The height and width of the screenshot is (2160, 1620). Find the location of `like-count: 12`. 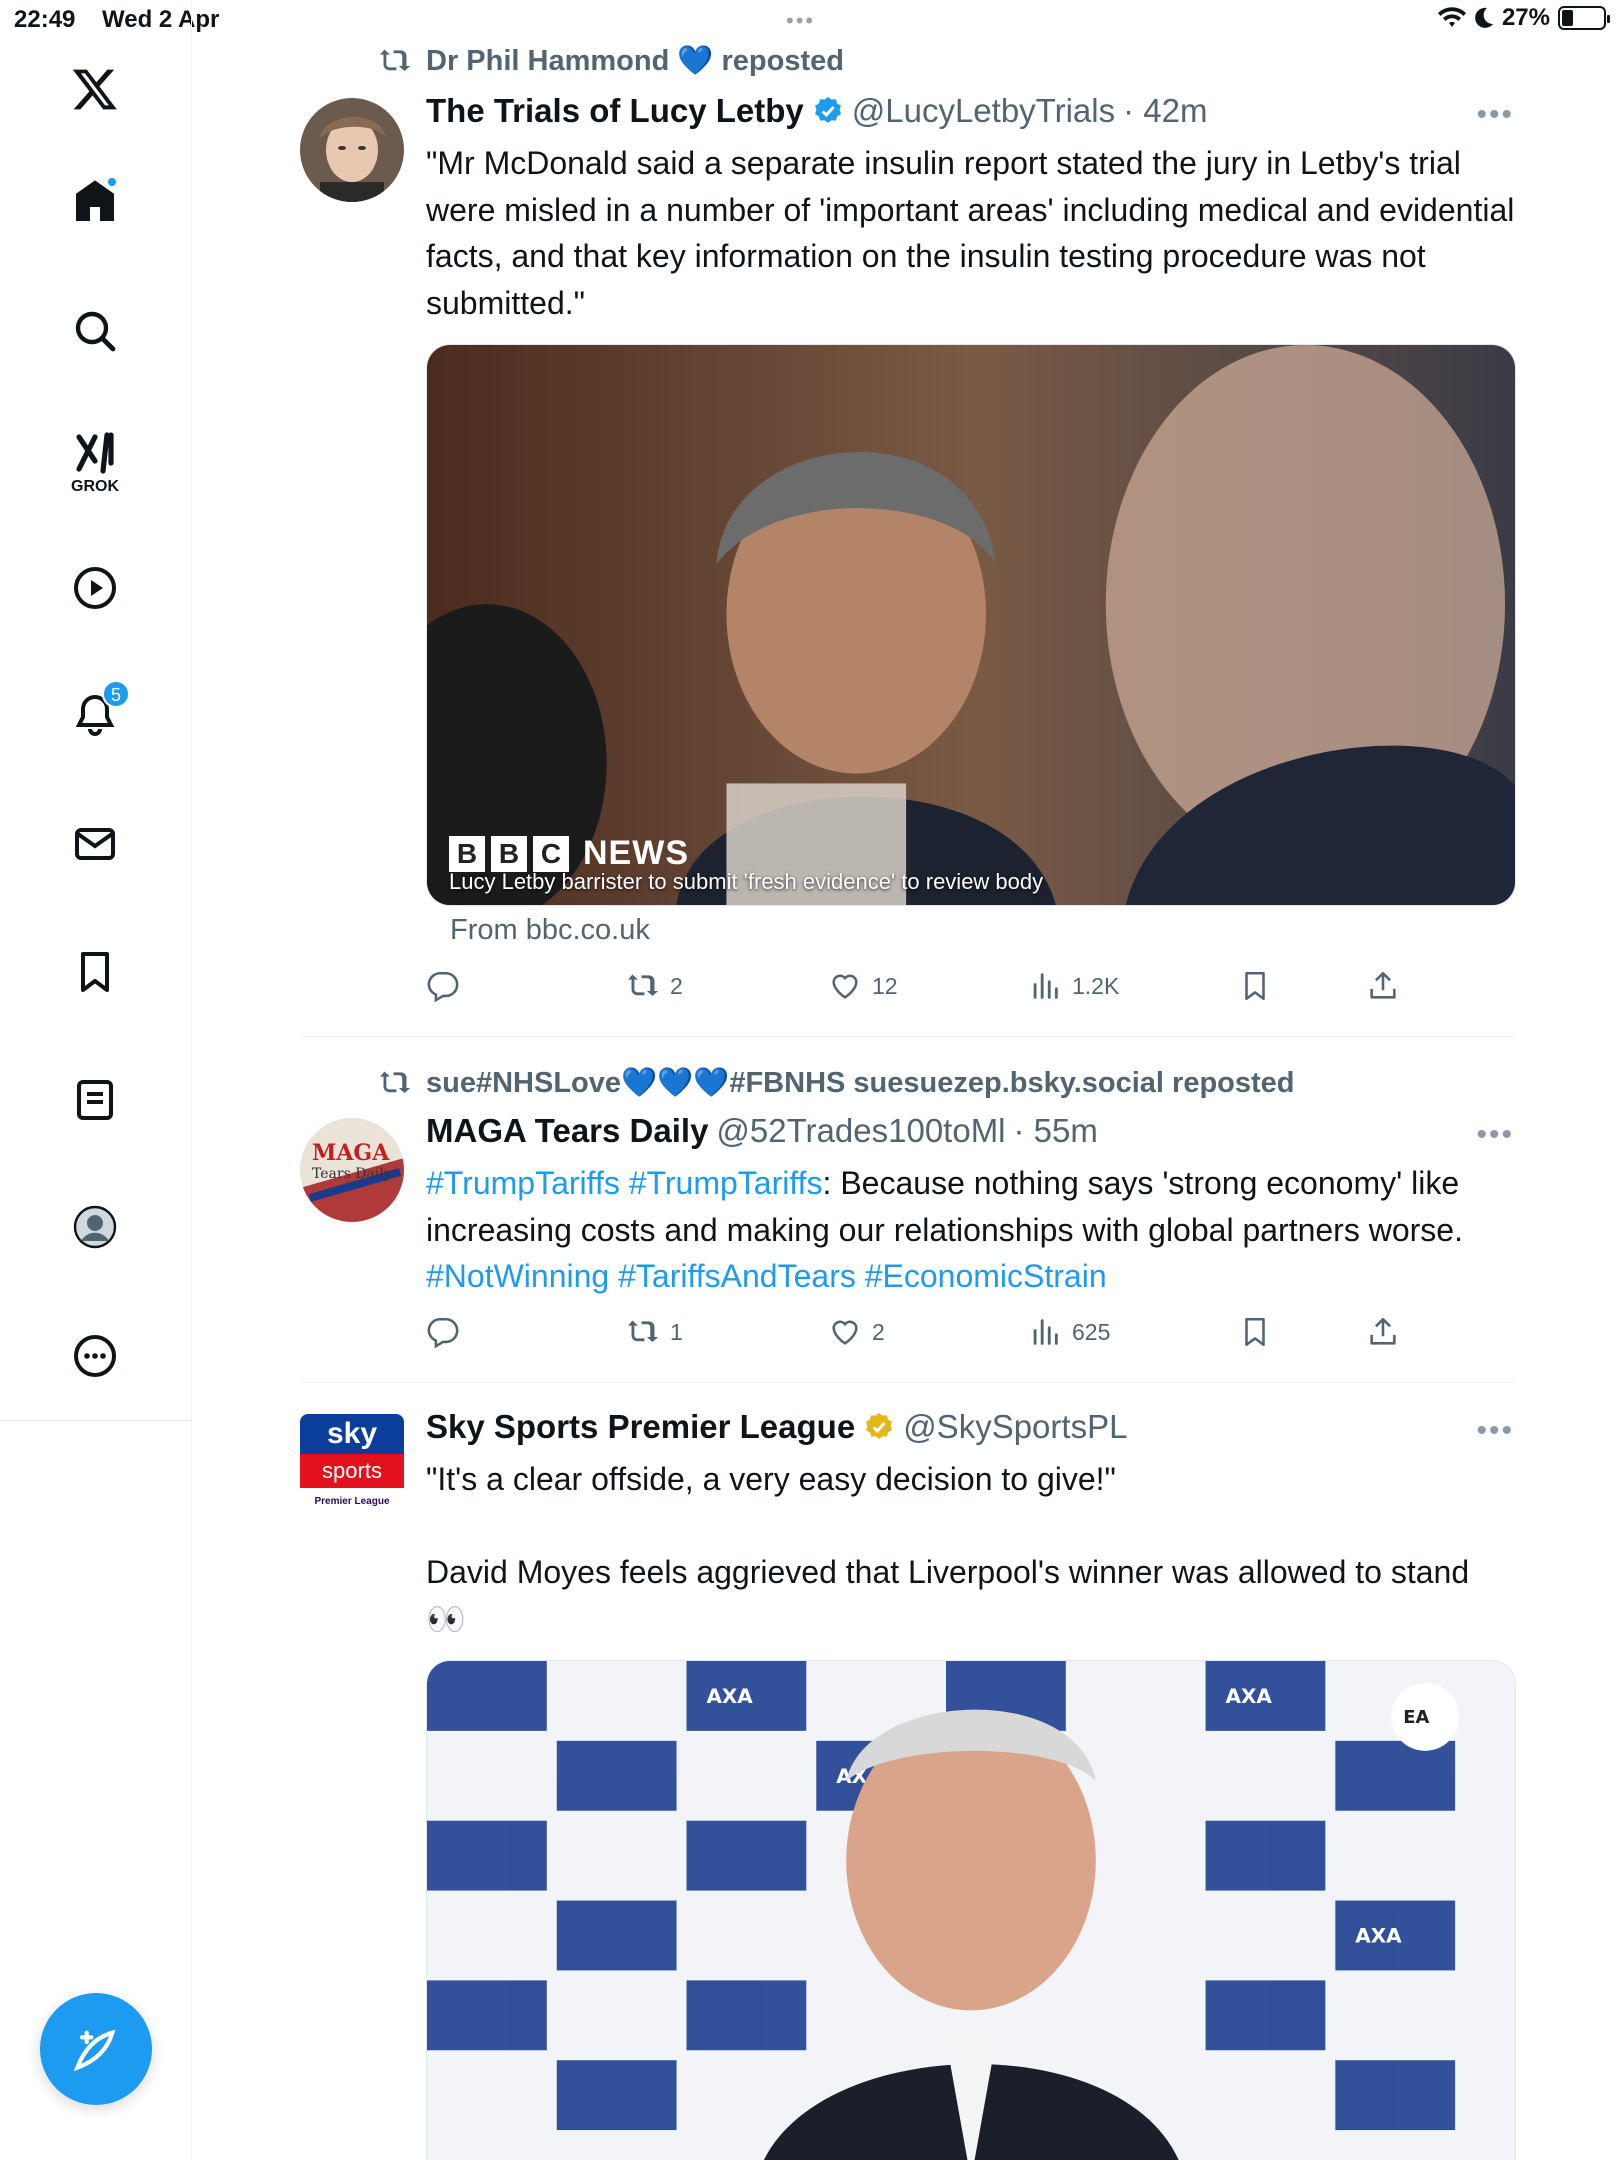

like-count: 12 is located at coordinates (885, 985).